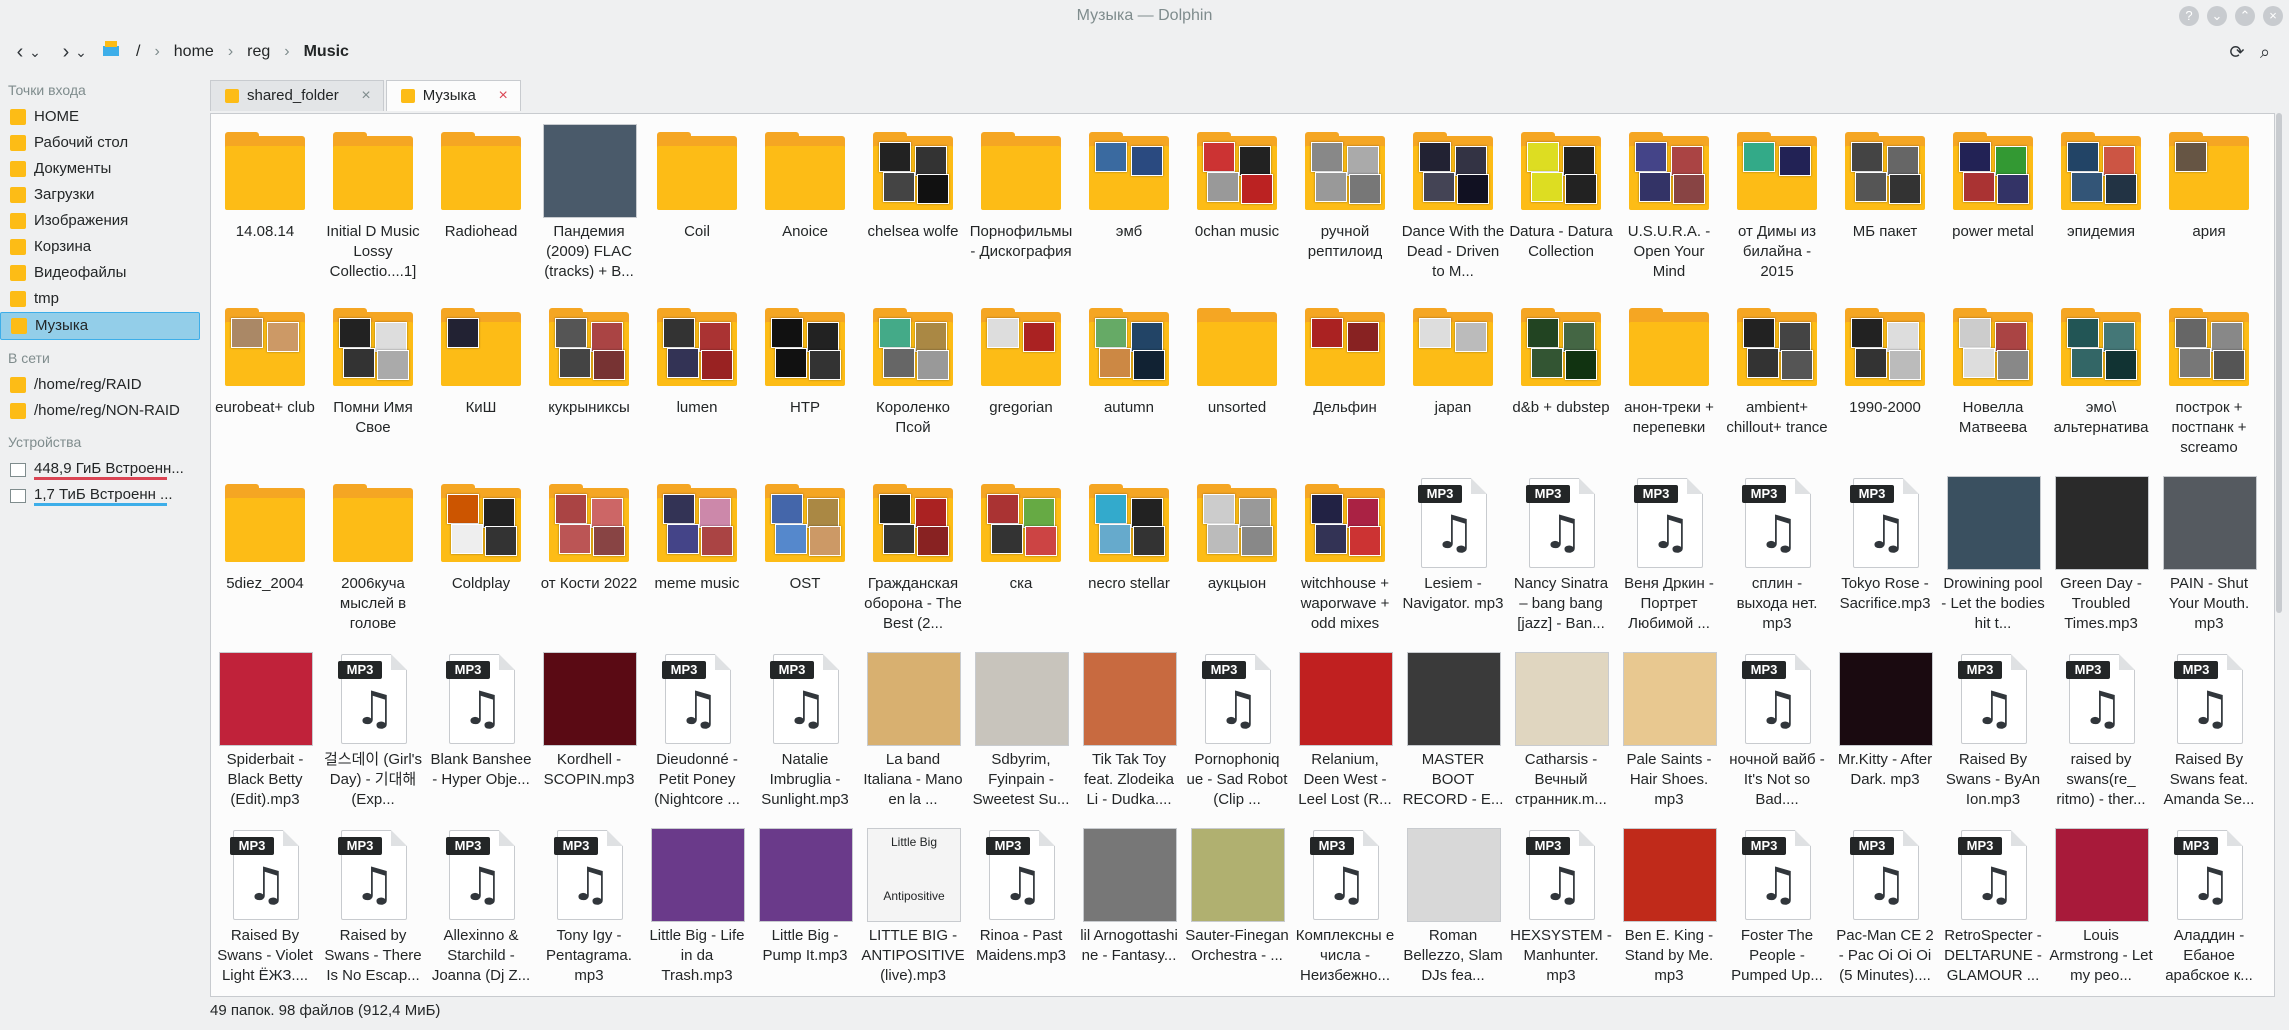  Describe the element at coordinates (1453, 562) in the screenshot. I see `file-item: MP3 ♫ Lesiem - Navigator. mp3` at that location.